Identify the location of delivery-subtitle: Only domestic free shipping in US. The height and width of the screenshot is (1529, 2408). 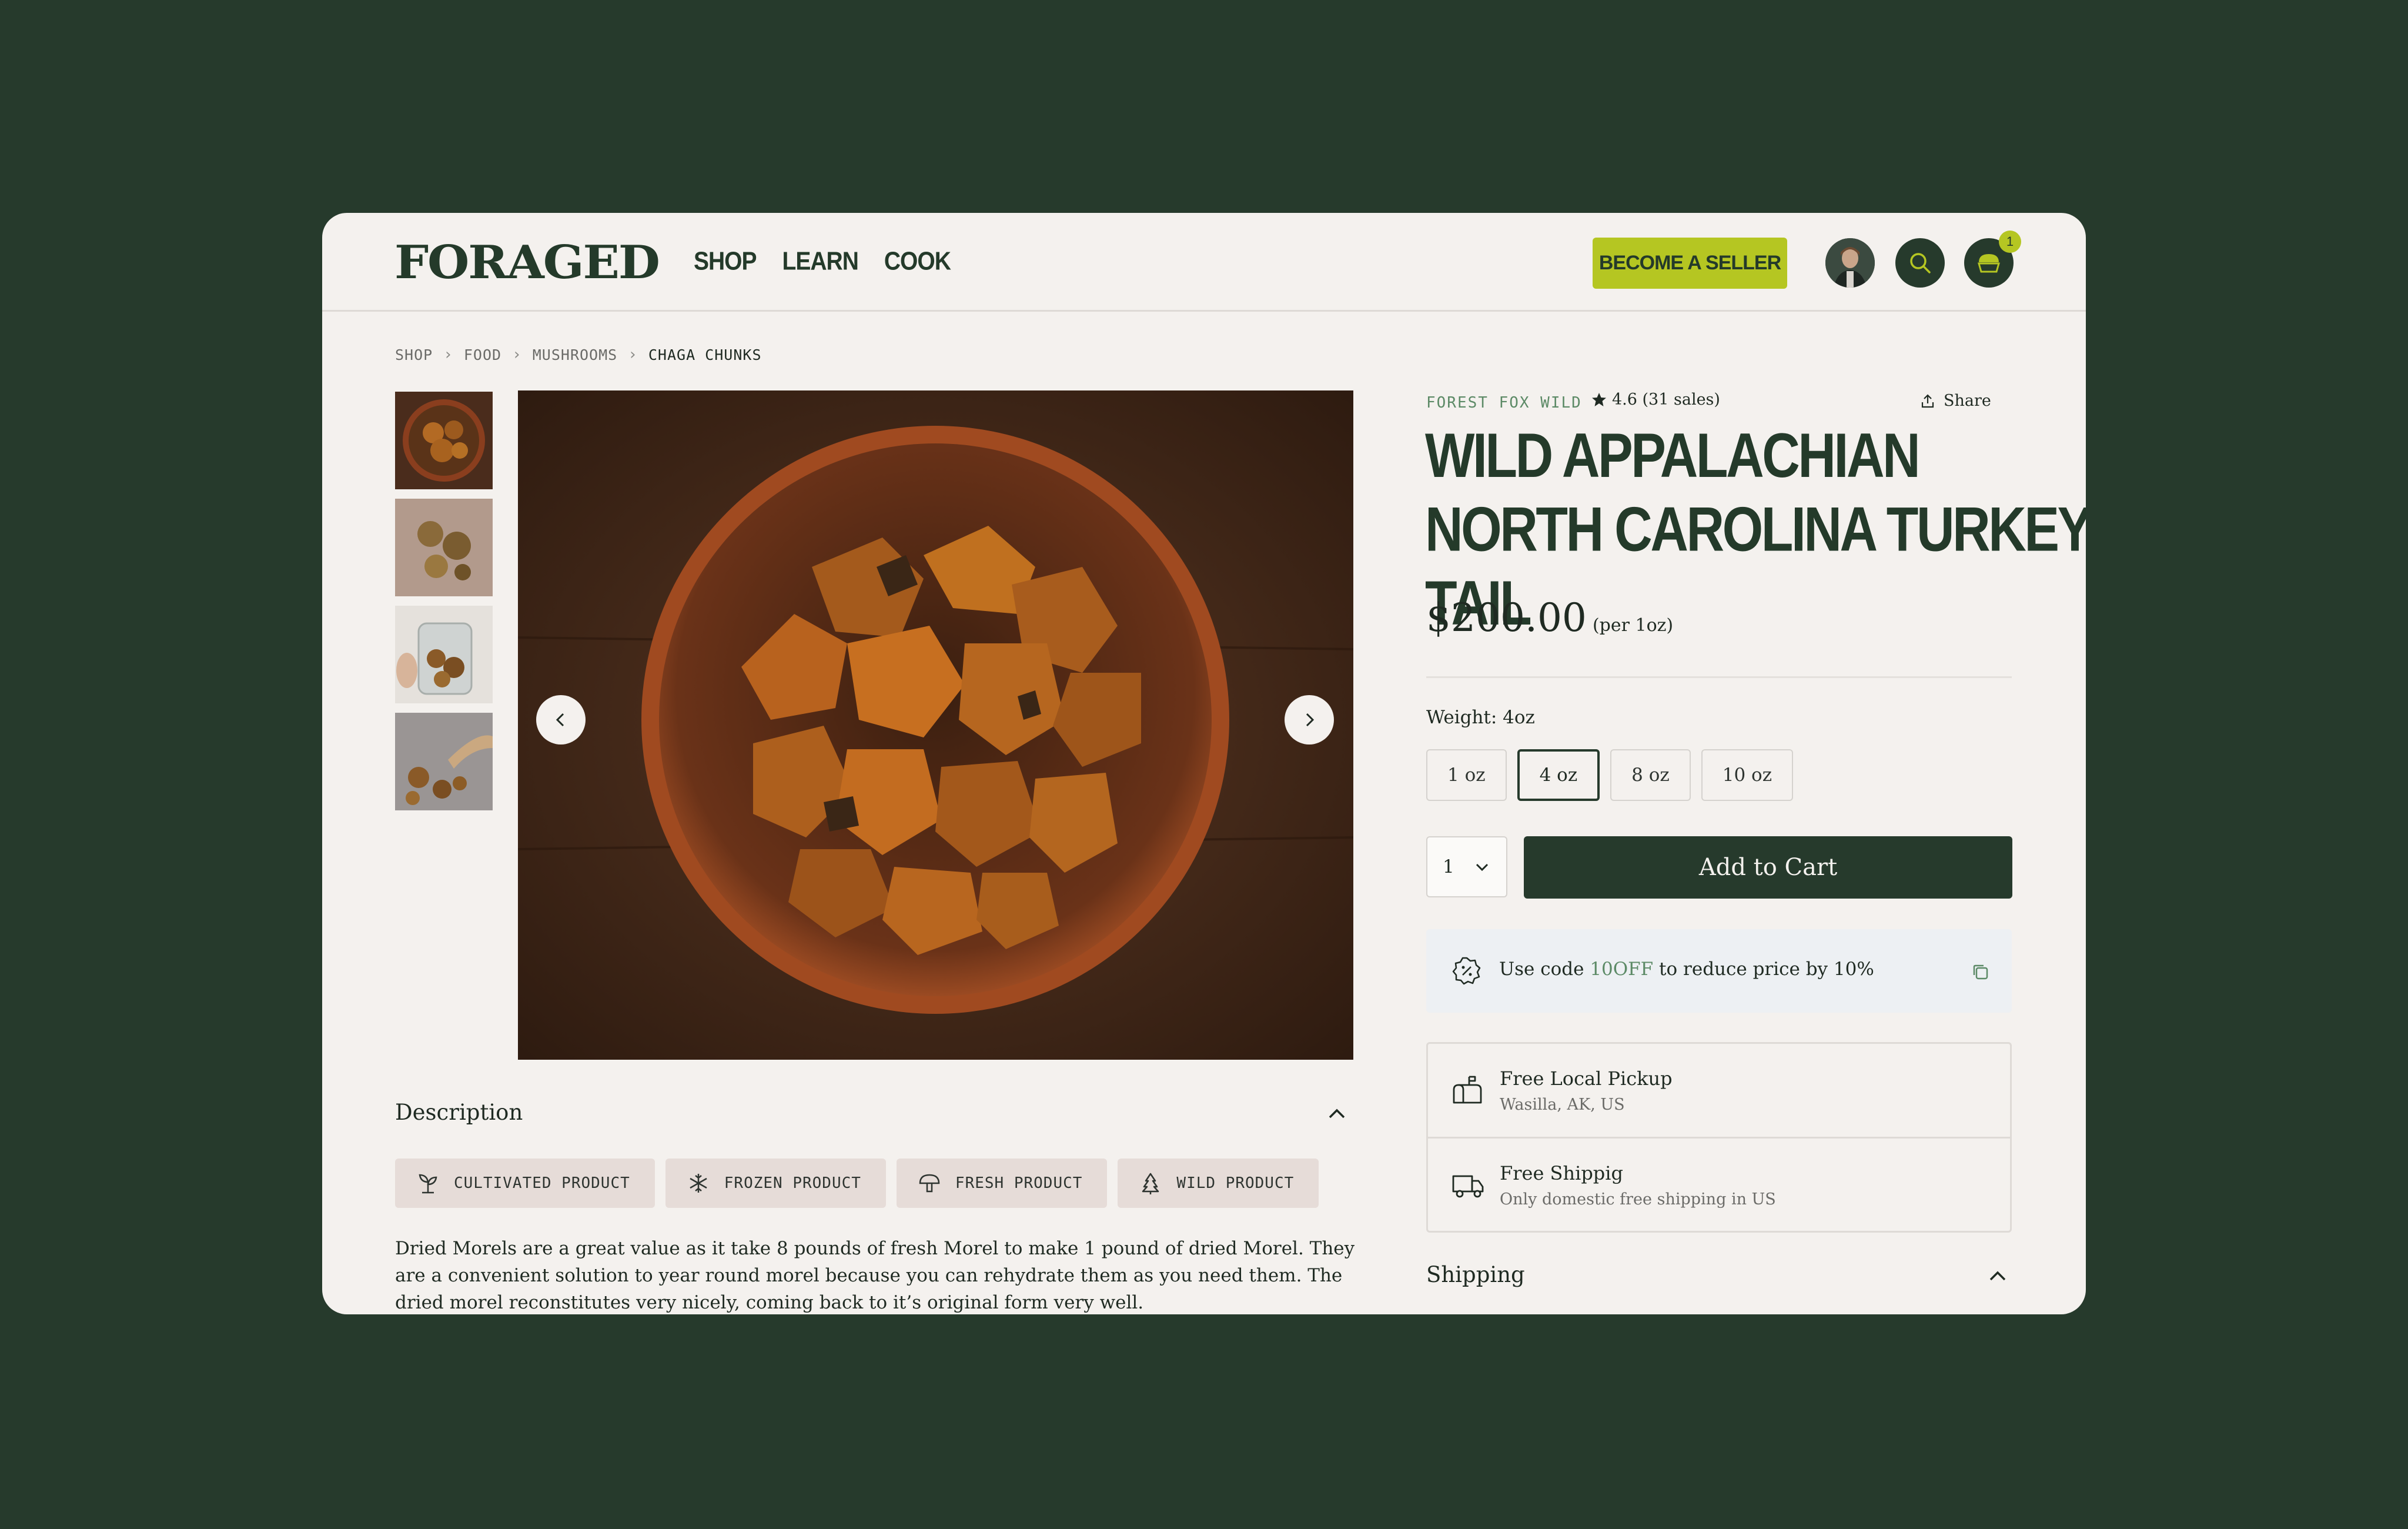
(1638, 1199).